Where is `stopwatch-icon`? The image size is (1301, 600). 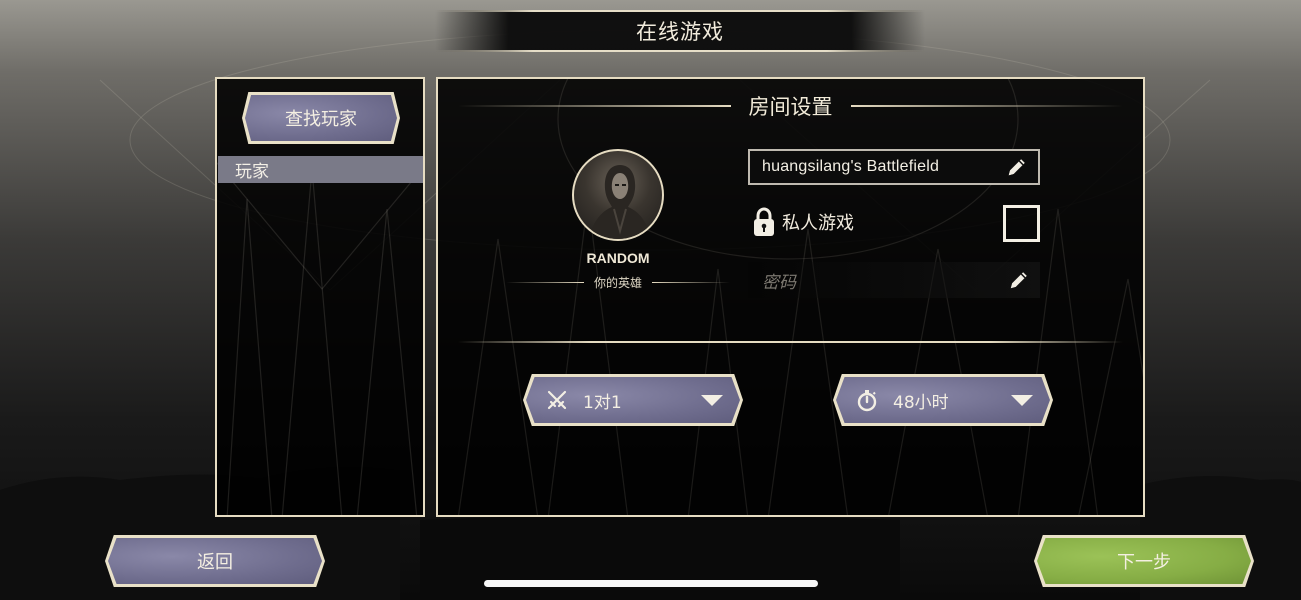
stopwatch-icon is located at coordinates (867, 401).